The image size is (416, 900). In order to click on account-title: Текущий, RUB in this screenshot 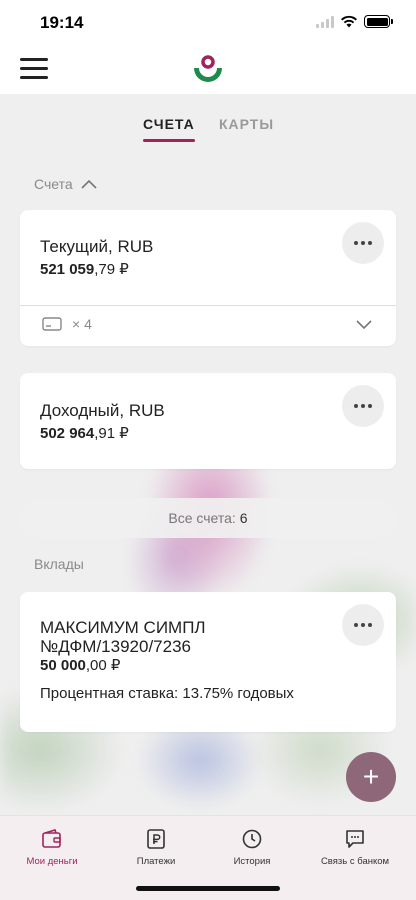, I will do `click(97, 246)`.